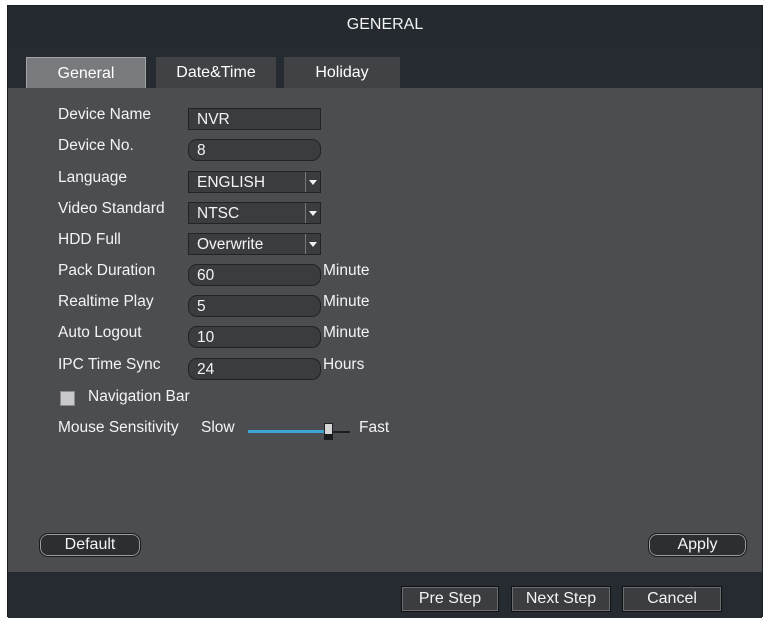 The image size is (767, 619). What do you see at coordinates (254, 213) in the screenshot?
I see `video-standard-select: NTSC` at bounding box center [254, 213].